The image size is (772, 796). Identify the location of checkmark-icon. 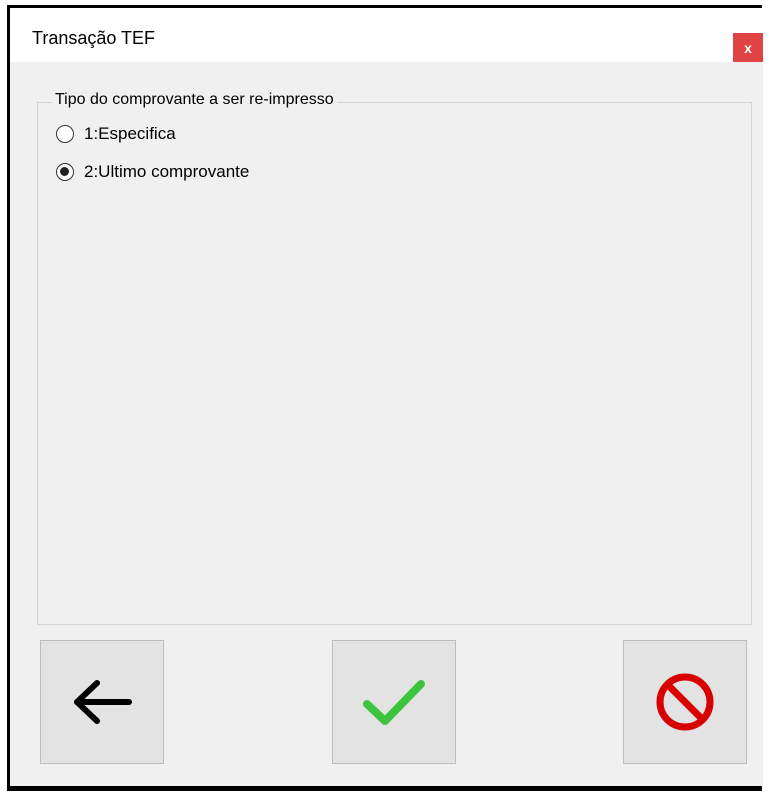
(394, 702).